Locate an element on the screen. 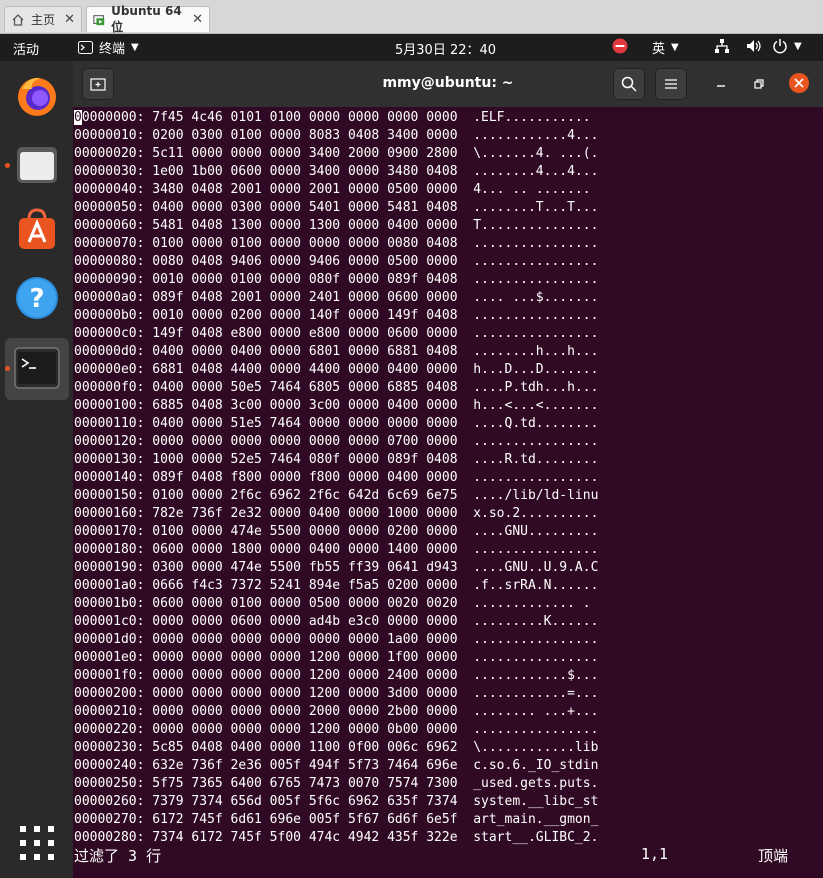  hexdump-address: 00000180: is located at coordinates (109, 549).